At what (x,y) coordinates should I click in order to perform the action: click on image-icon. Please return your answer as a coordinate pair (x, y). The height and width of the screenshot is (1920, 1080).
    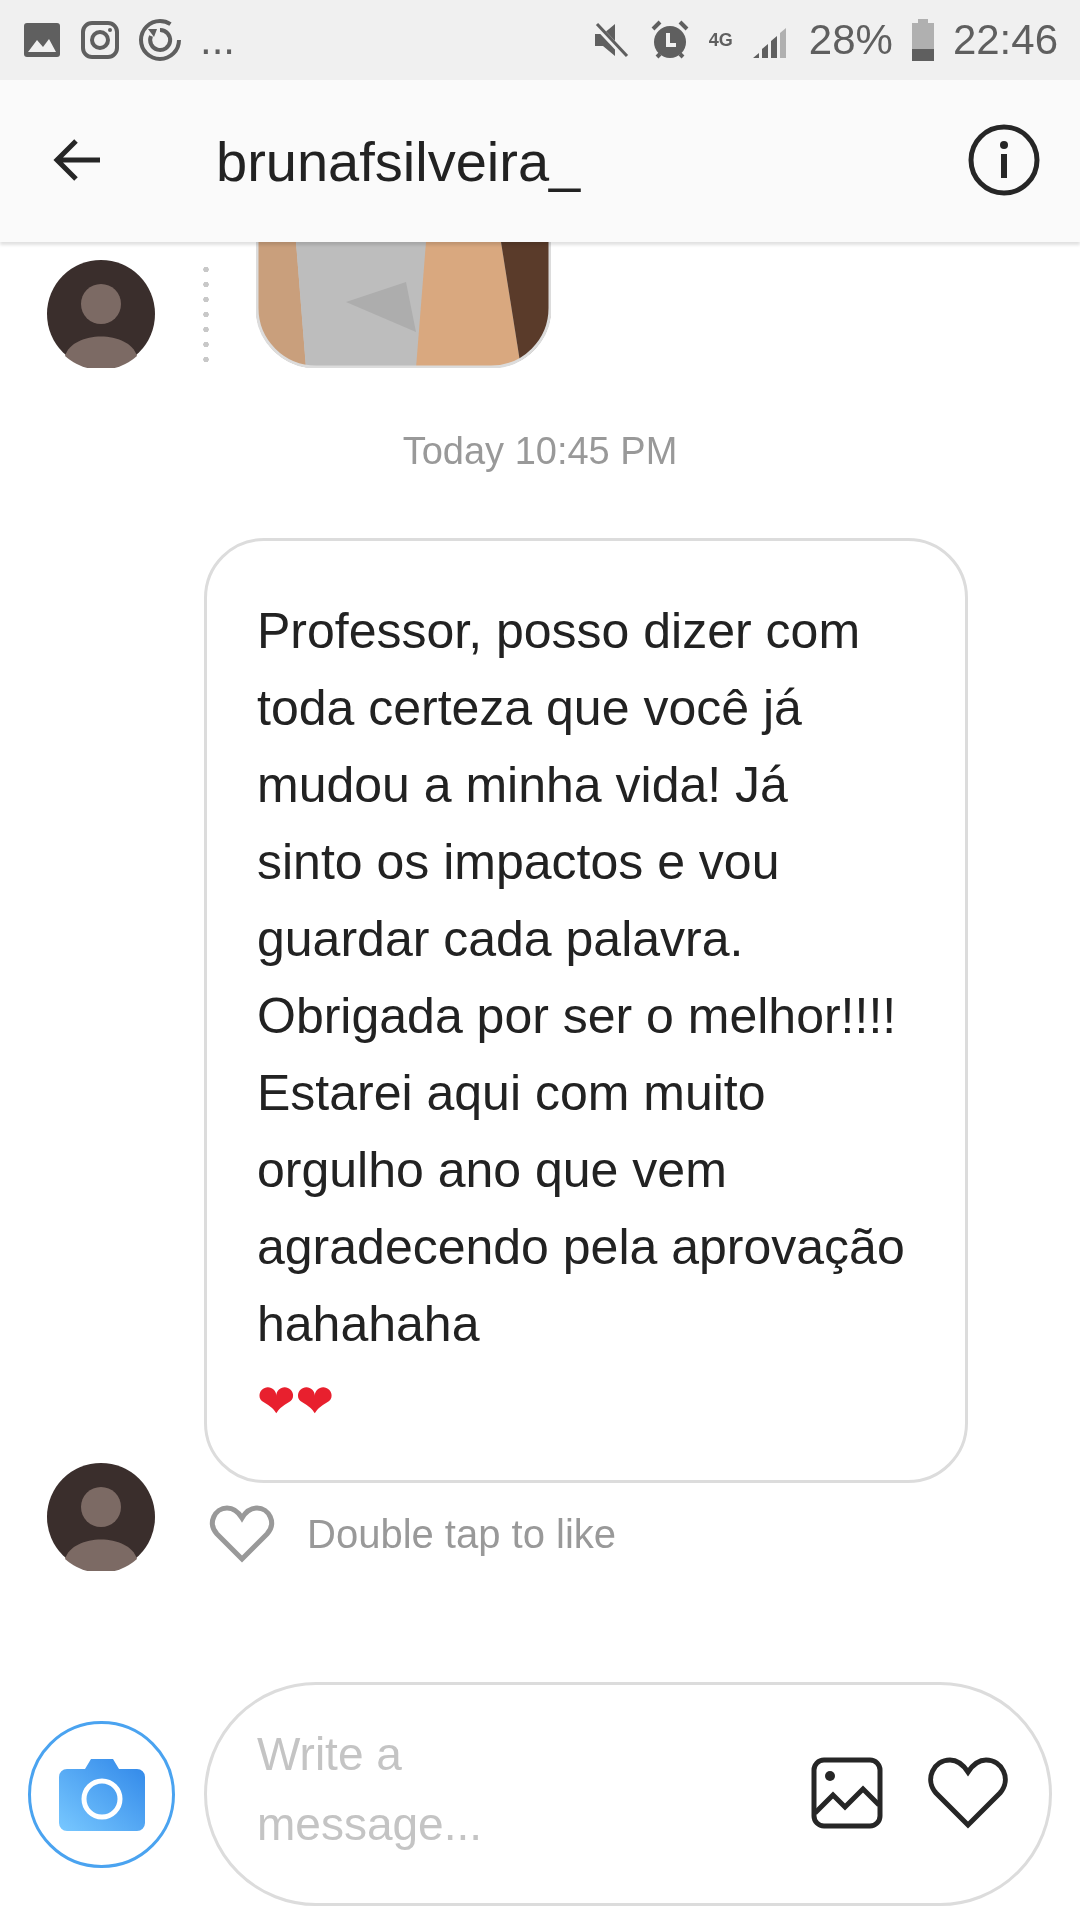
    Looking at the image, I should click on (42, 40).